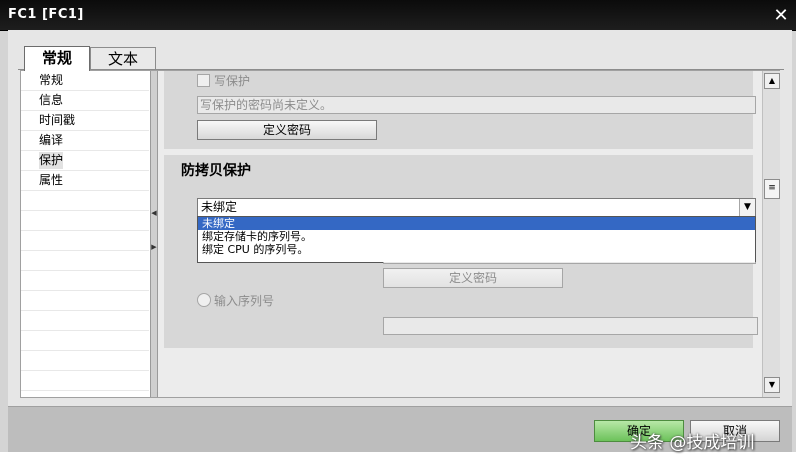 The height and width of the screenshot is (463, 796). I want to click on sidebar-item-information: 信息, so click(51, 100).